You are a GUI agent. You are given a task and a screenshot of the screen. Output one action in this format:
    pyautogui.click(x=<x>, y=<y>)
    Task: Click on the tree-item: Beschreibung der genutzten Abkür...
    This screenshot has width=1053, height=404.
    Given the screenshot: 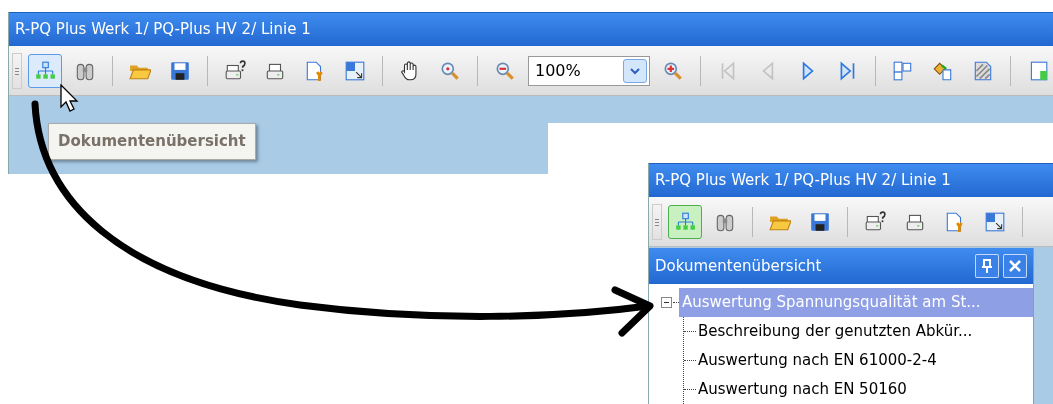 What is the action you would take?
    pyautogui.click(x=835, y=331)
    